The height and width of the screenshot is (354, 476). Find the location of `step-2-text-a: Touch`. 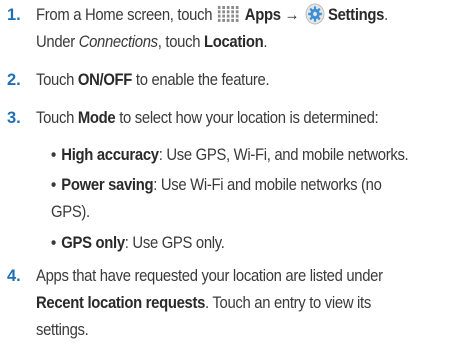

step-2-text-a: Touch is located at coordinates (55, 80).